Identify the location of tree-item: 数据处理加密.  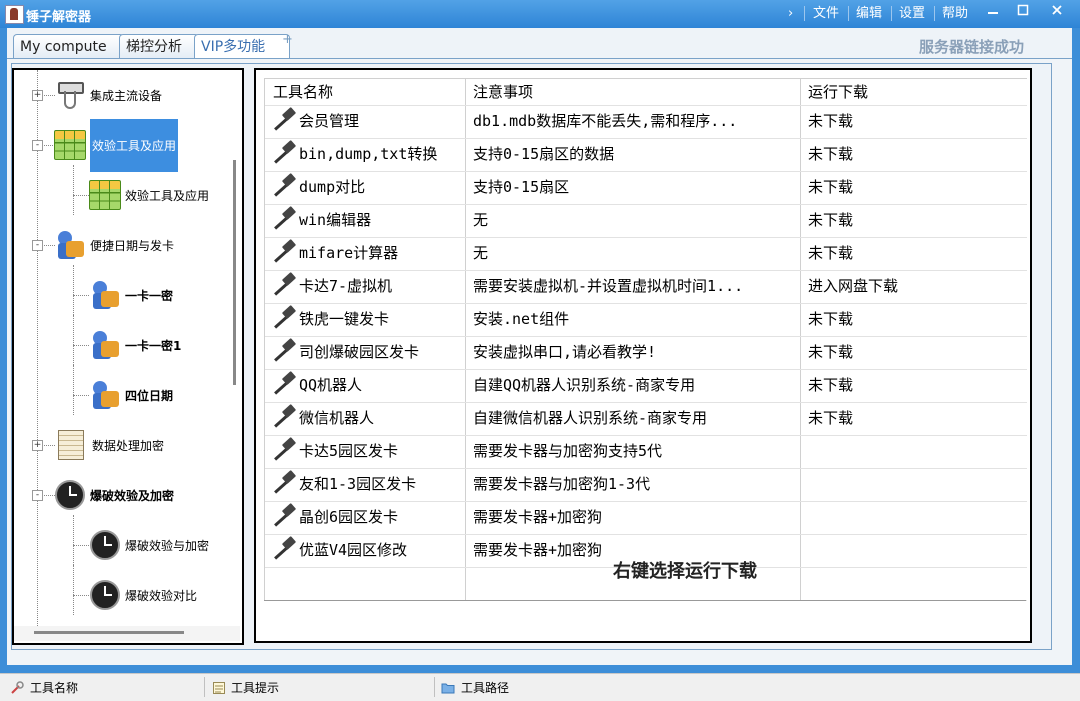
(109, 445).